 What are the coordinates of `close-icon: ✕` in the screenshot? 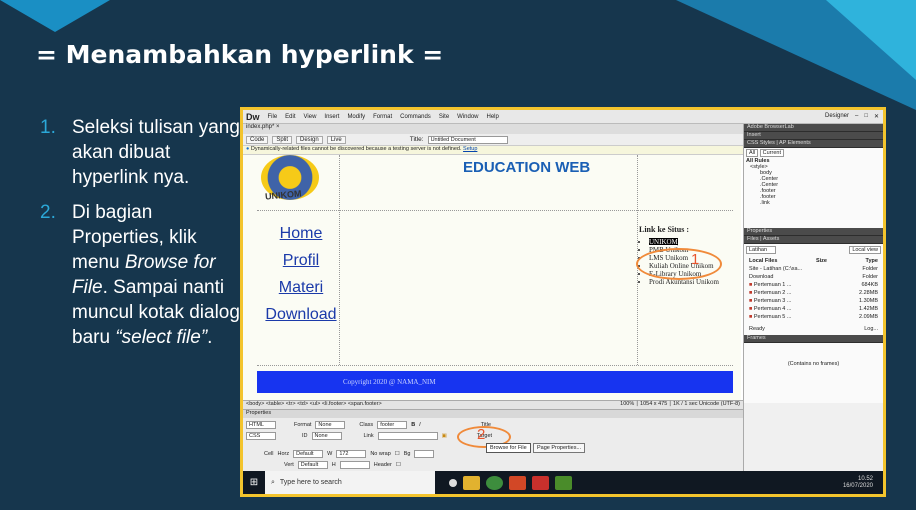 It's located at (876, 116).